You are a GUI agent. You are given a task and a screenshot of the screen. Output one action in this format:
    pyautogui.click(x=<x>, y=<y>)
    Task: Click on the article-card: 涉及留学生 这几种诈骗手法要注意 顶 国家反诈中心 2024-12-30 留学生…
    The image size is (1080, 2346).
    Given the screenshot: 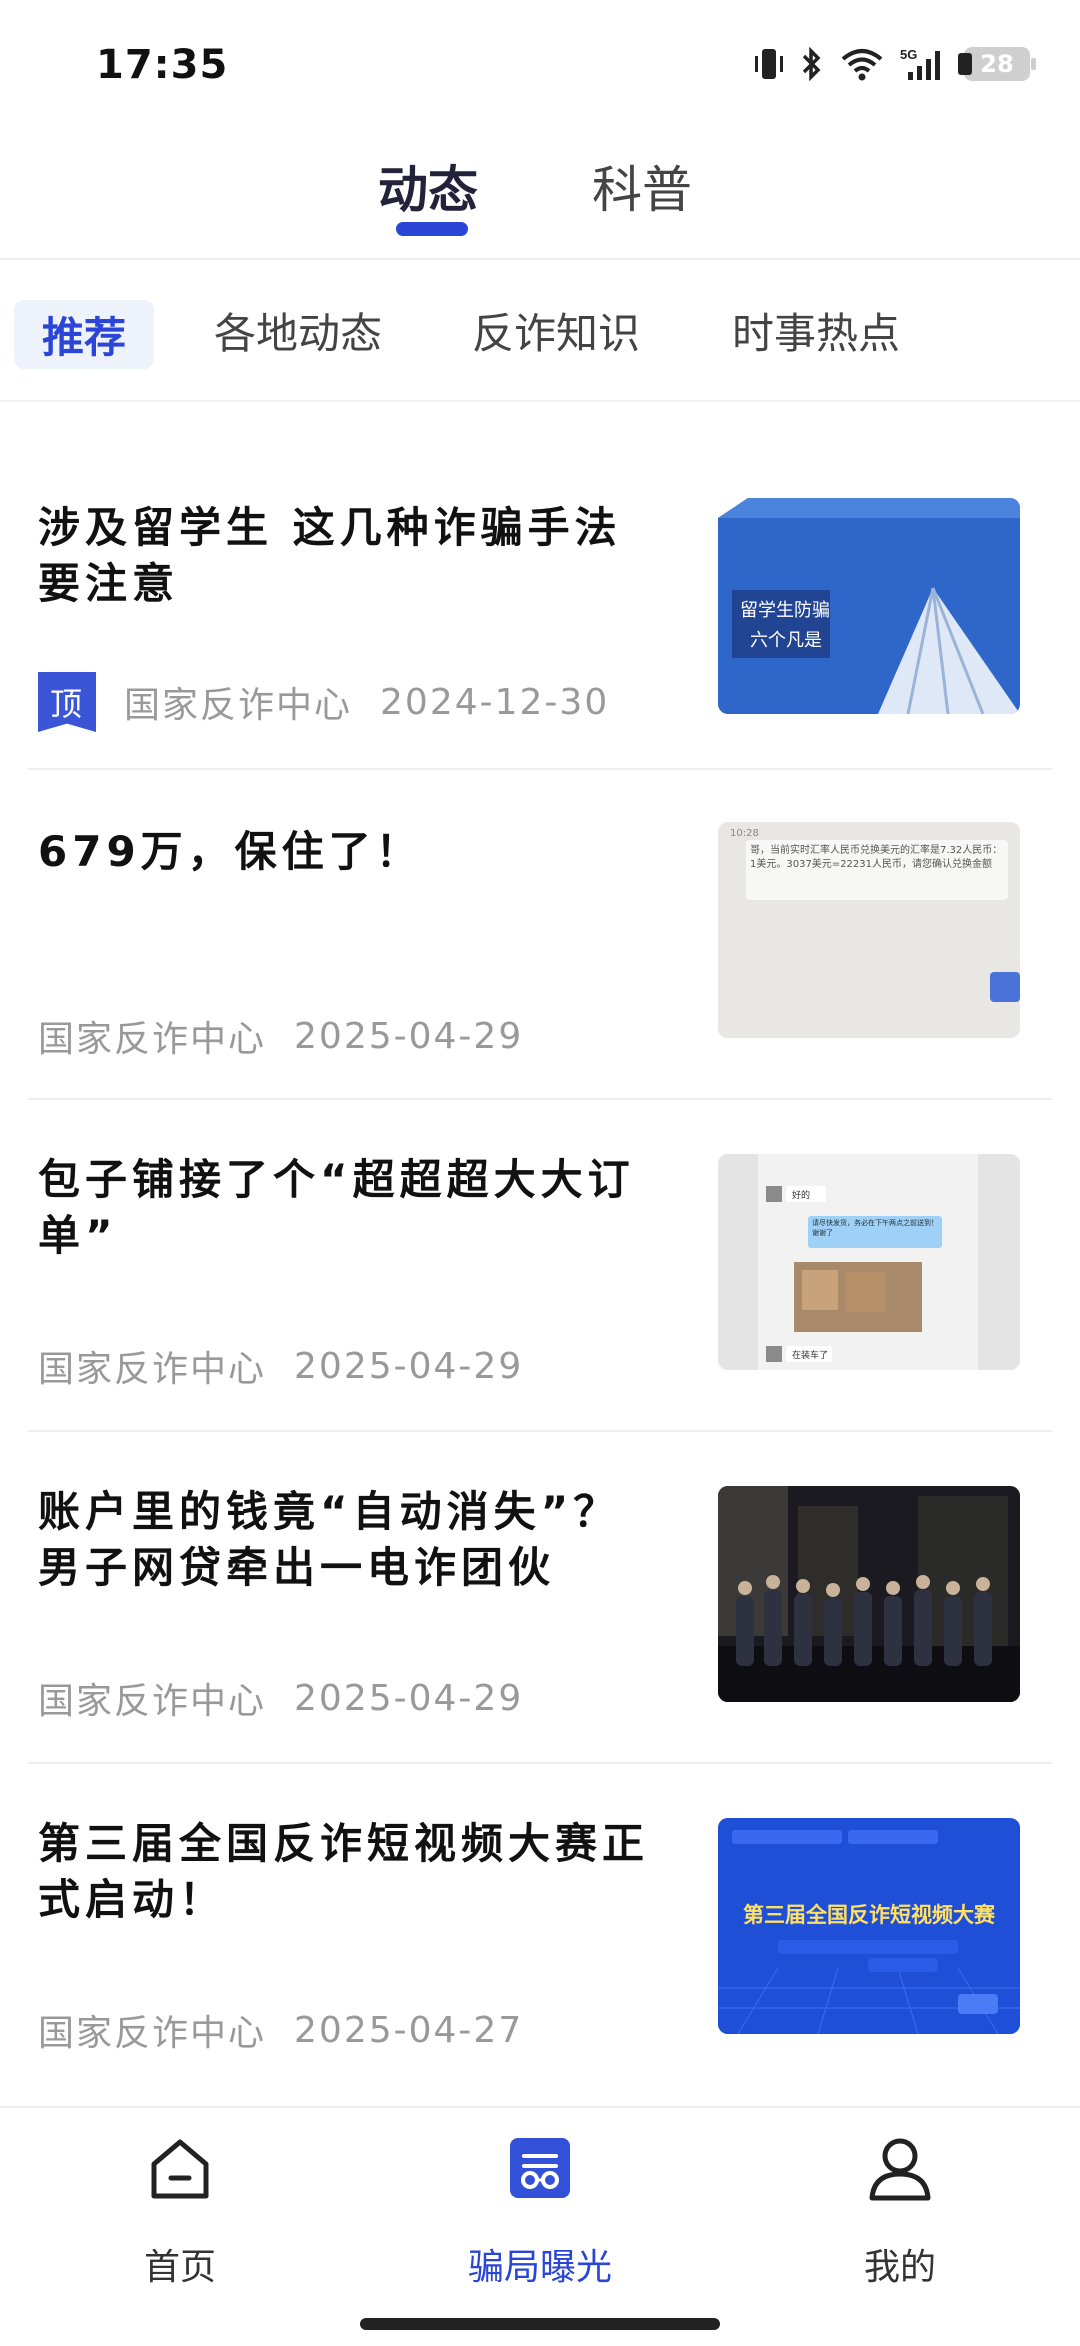 What is the action you would take?
    pyautogui.click(x=540, y=605)
    